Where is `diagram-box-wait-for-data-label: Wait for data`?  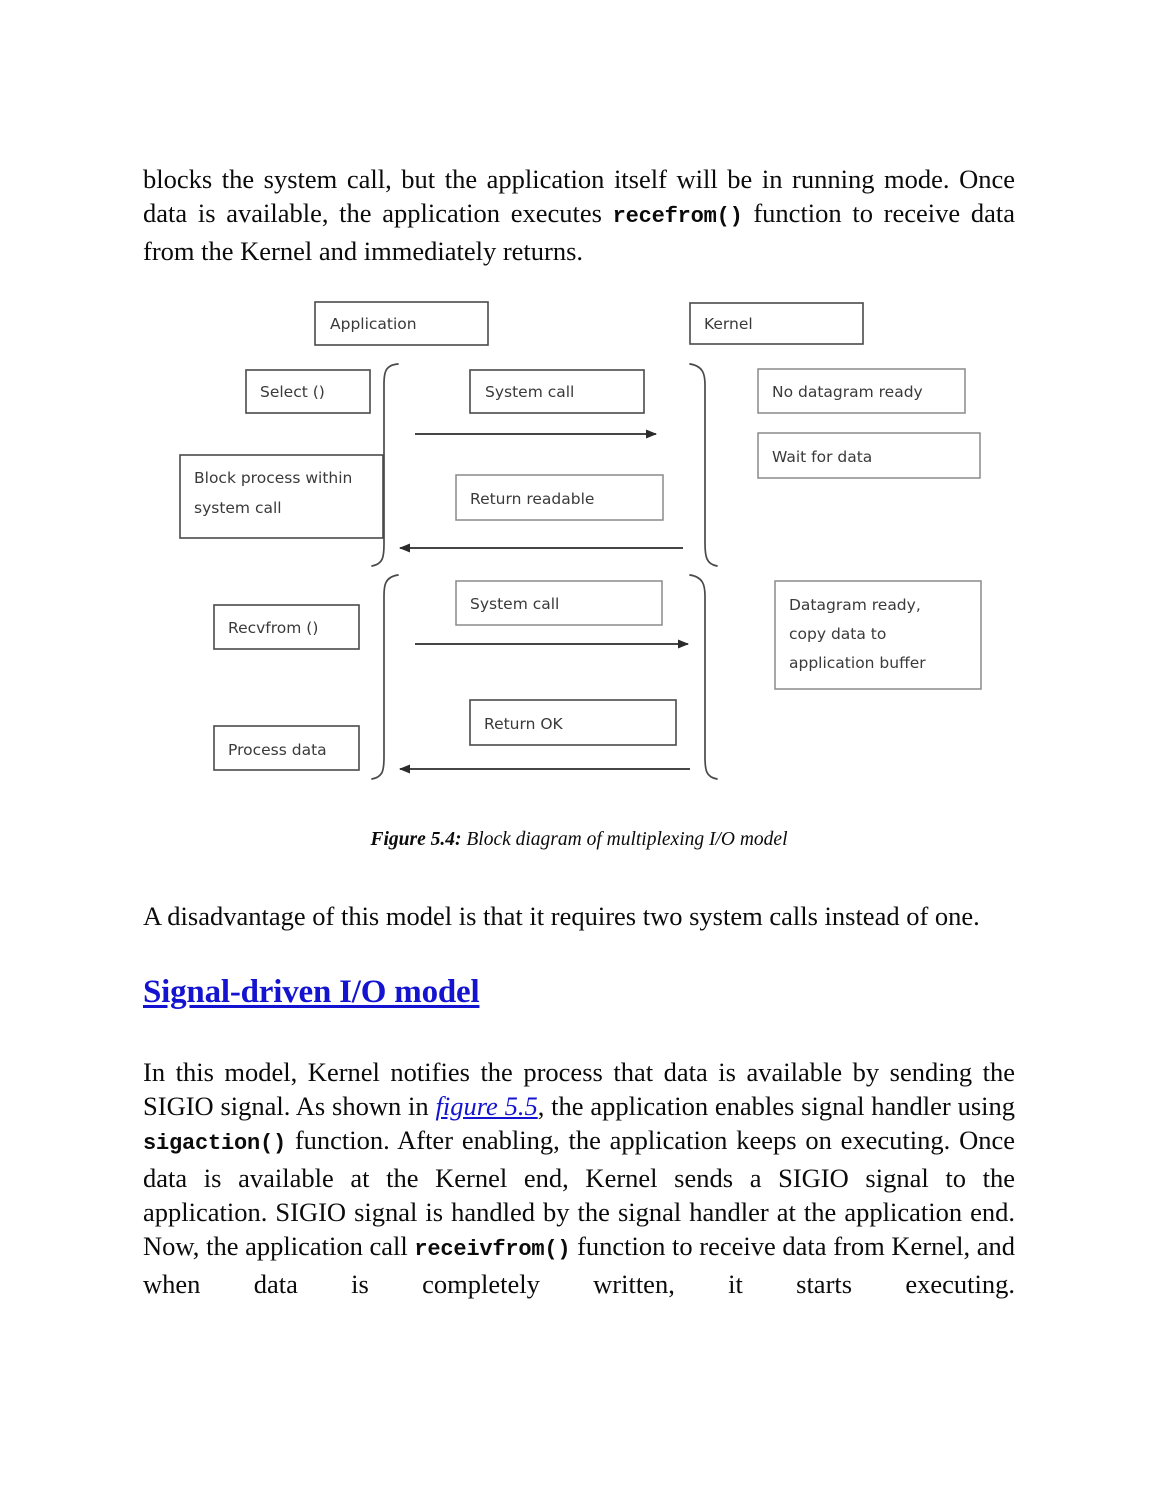
diagram-box-wait-for-data-label: Wait for data is located at coordinates (822, 457).